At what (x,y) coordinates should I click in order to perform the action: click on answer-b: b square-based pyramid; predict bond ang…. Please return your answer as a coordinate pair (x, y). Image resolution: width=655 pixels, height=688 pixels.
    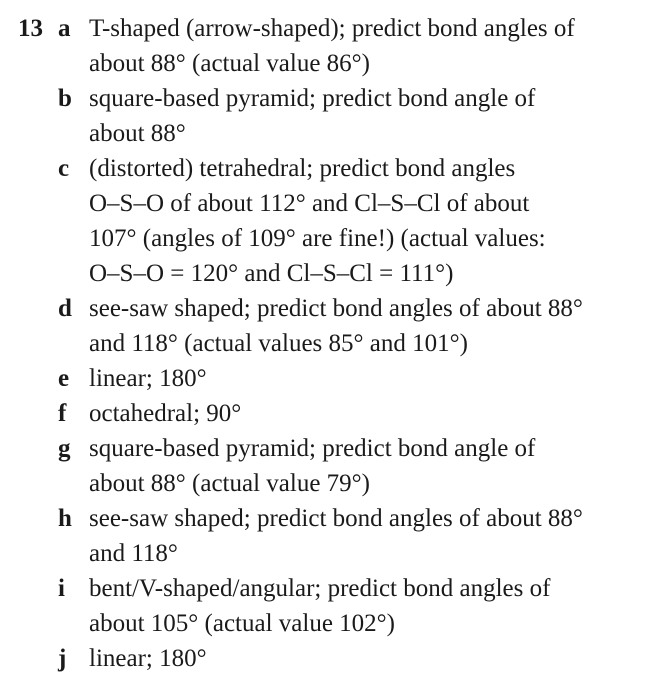
    Looking at the image, I should click on (353, 116).